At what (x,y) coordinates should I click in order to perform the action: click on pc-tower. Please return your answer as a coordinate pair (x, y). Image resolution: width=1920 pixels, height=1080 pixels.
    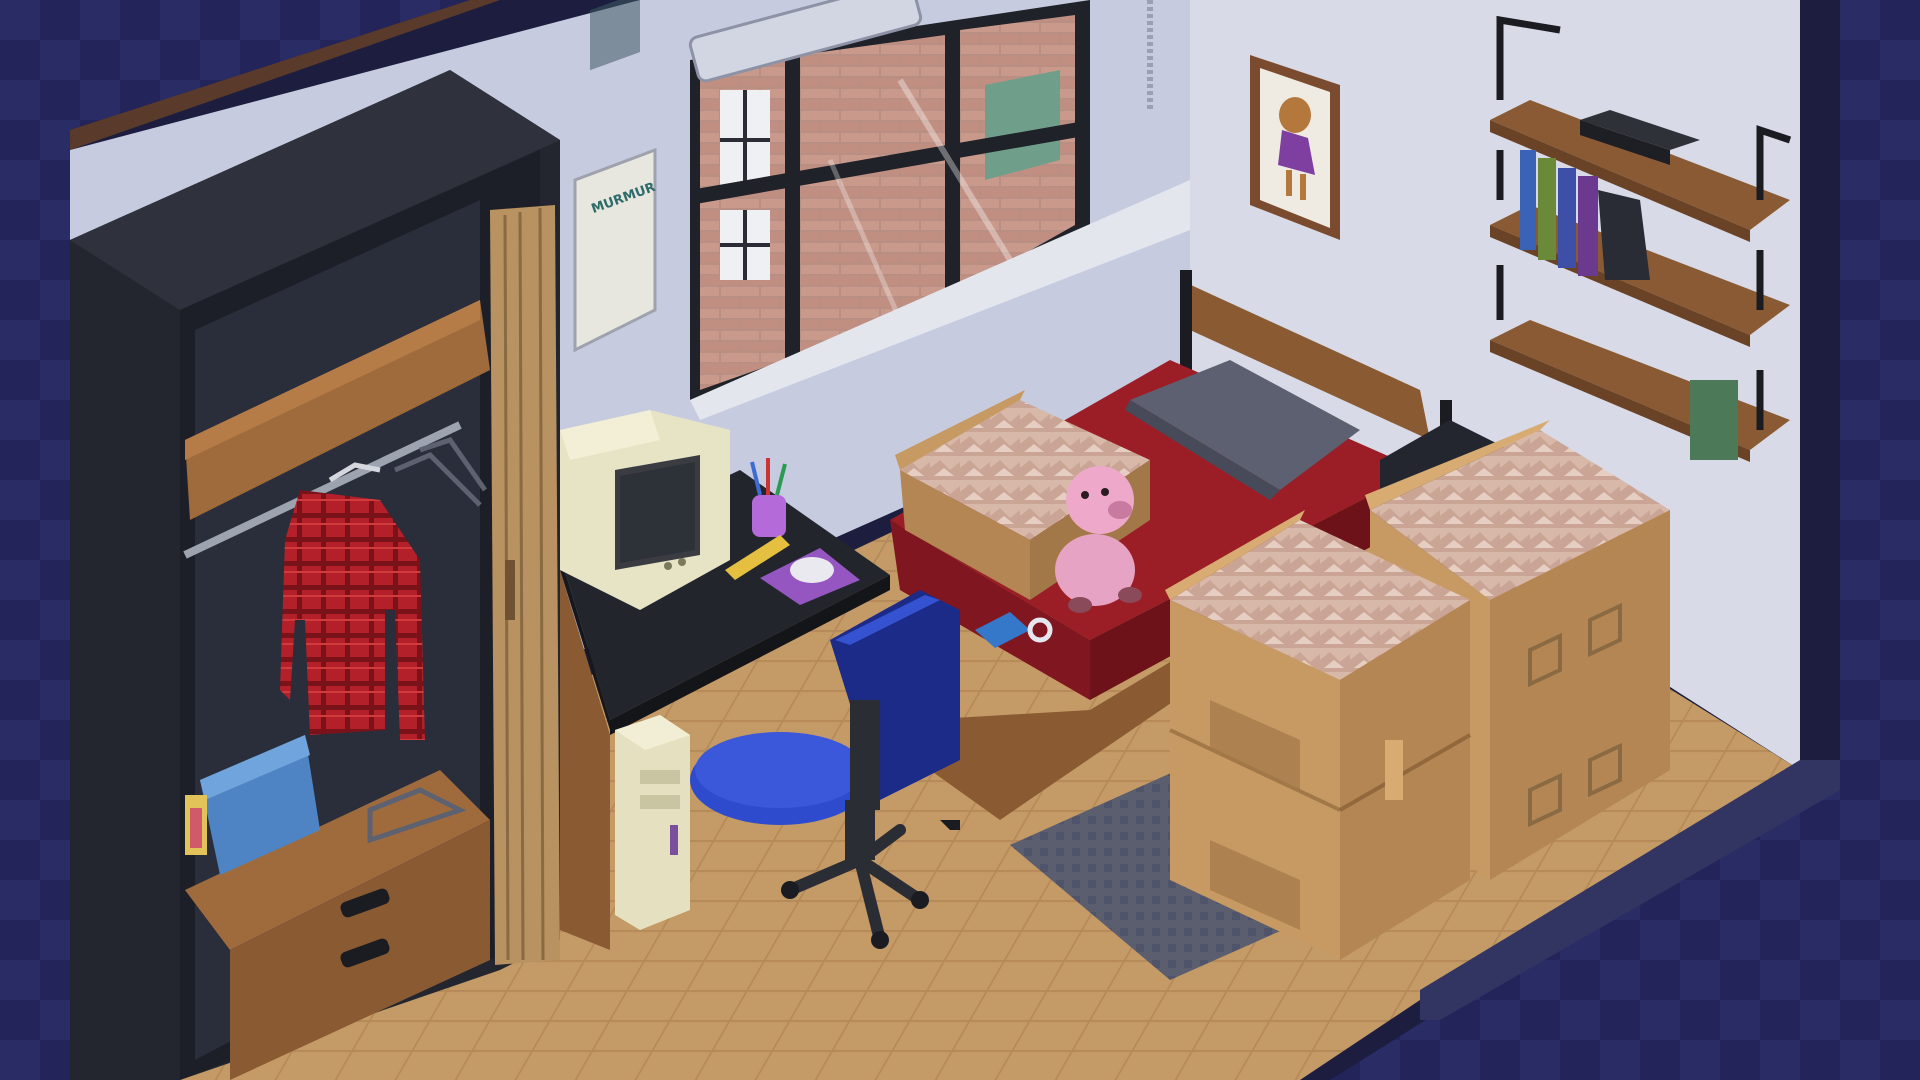
    Looking at the image, I should click on (652, 822).